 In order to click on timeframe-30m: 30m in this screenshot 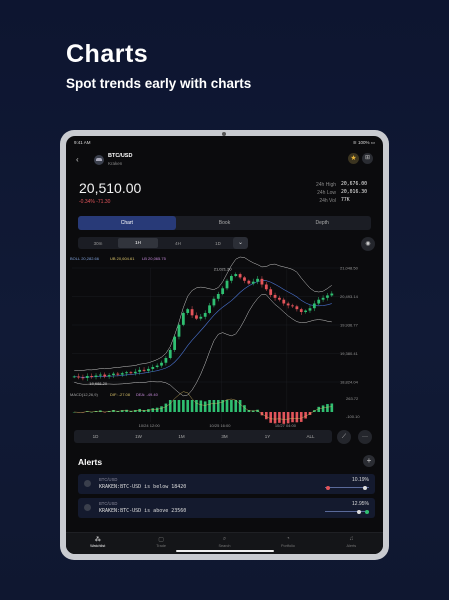, I will do `click(98, 243)`.